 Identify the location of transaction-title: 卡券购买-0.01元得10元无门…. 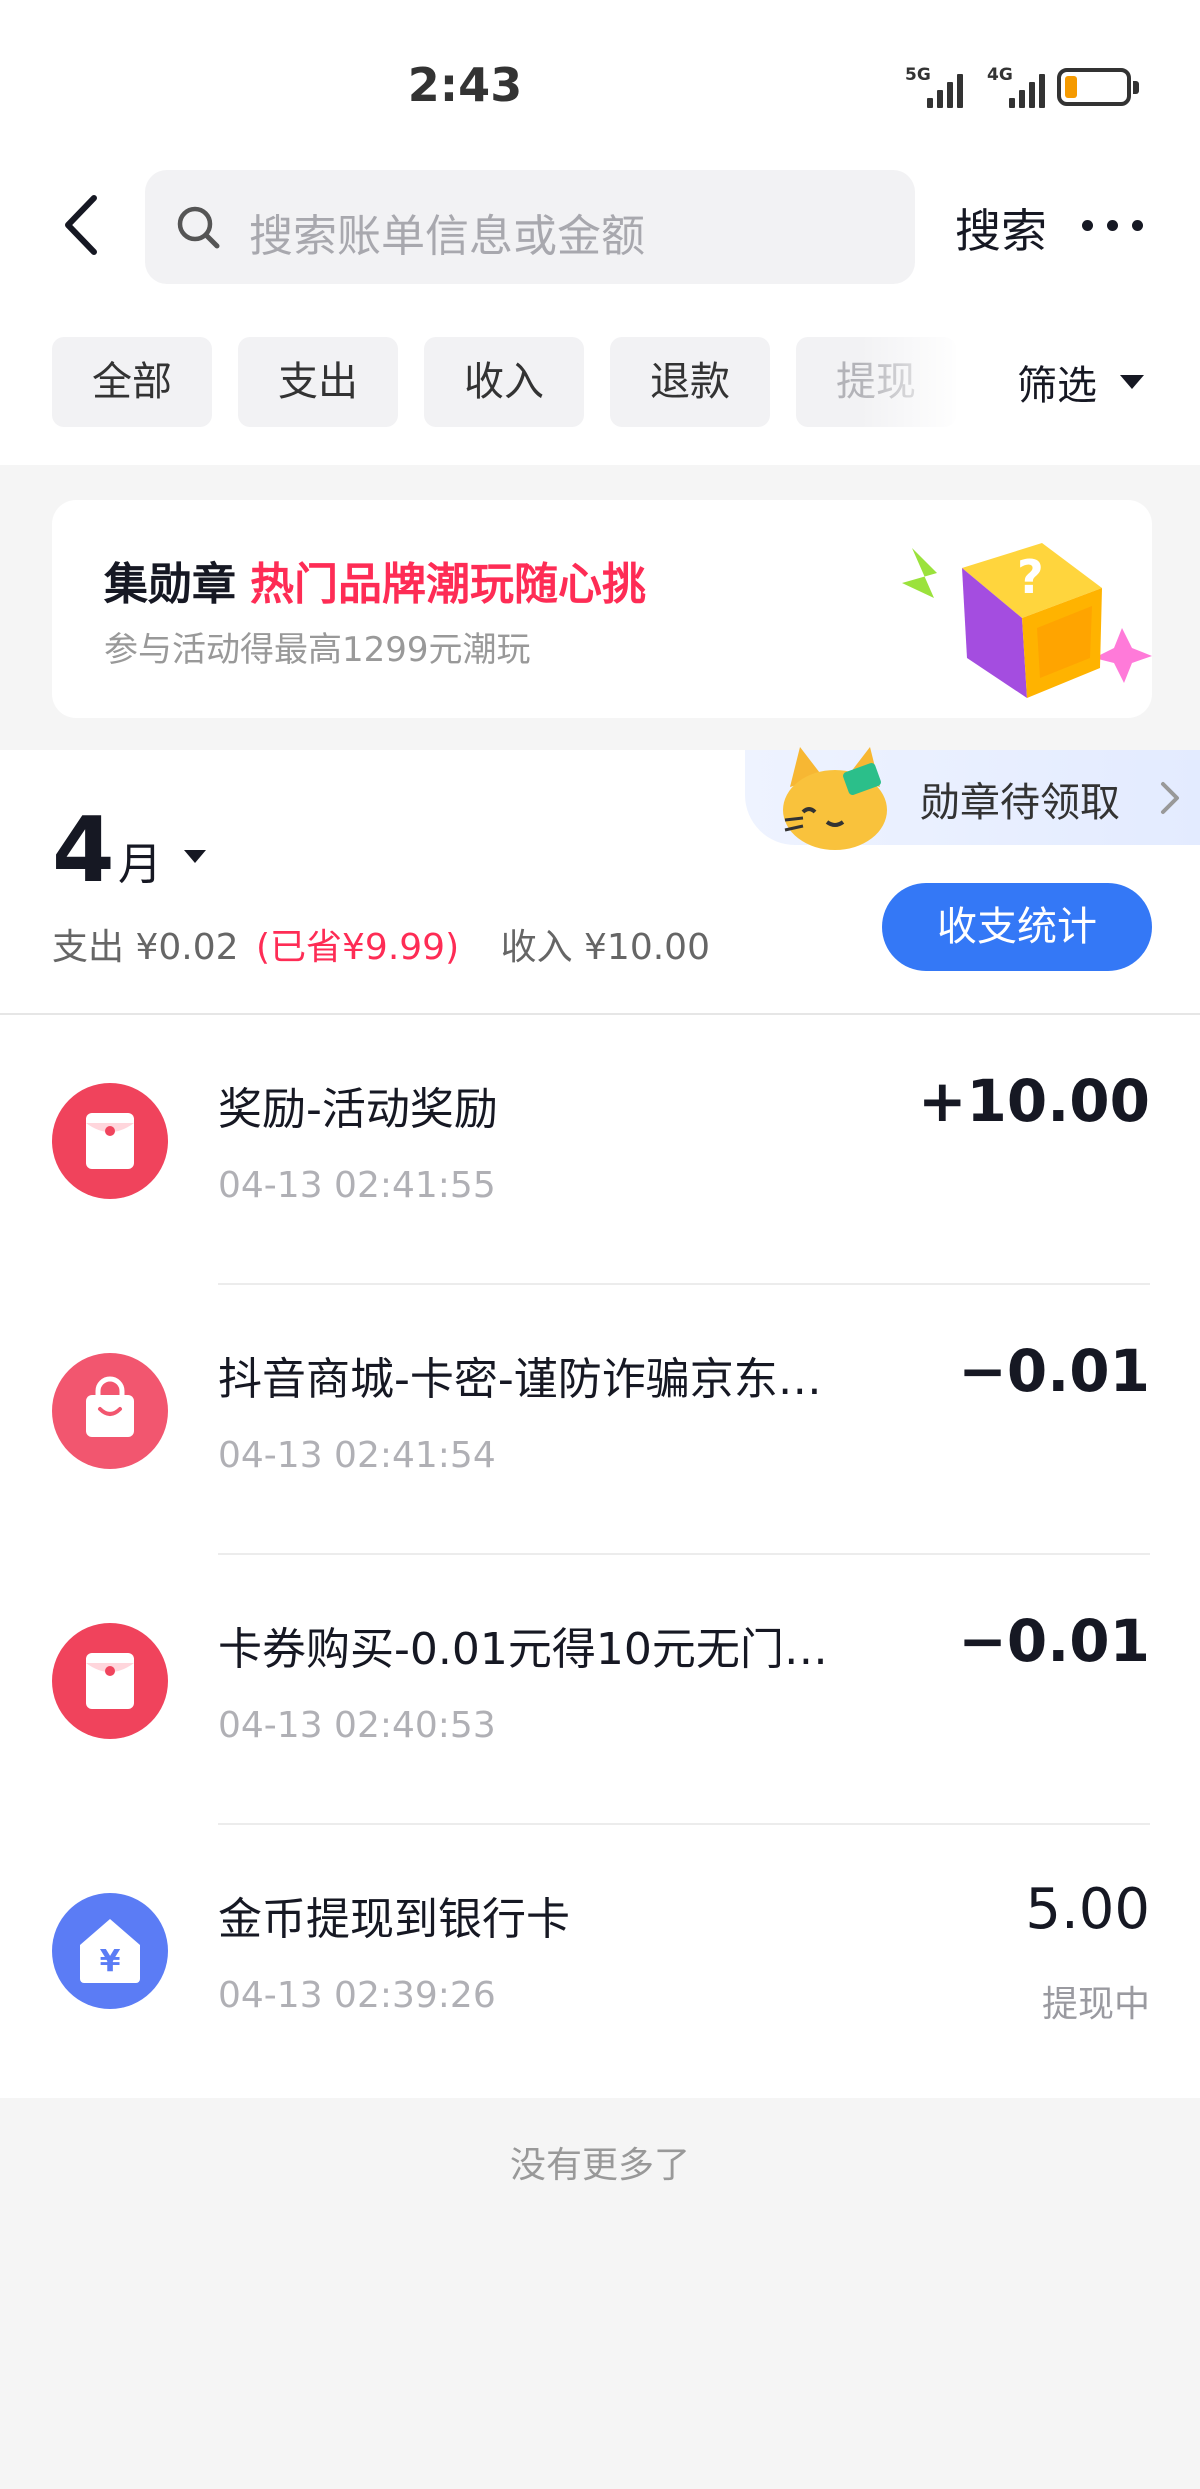
(523, 1649).